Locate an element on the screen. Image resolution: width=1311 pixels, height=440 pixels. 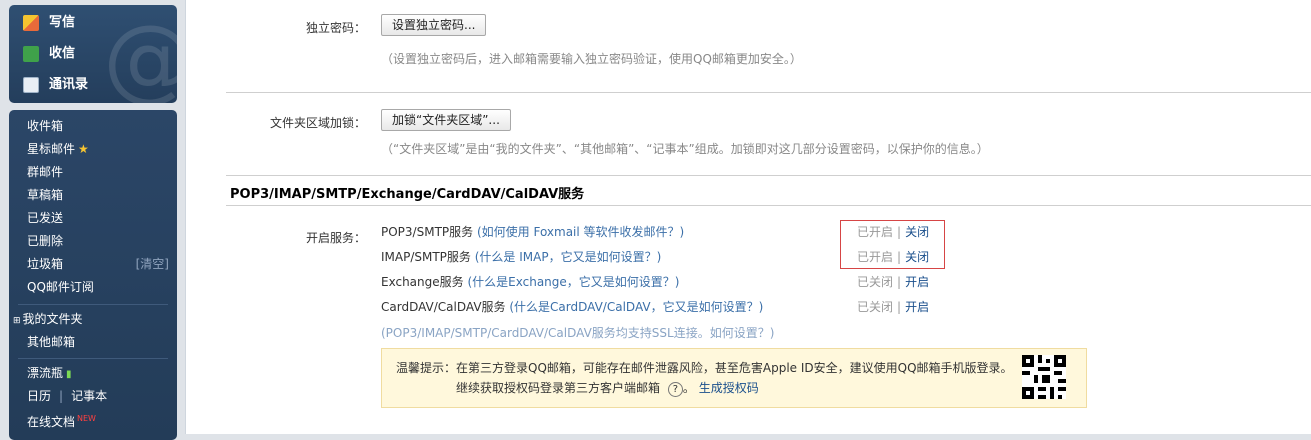
highlight-box is located at coordinates (892, 244).